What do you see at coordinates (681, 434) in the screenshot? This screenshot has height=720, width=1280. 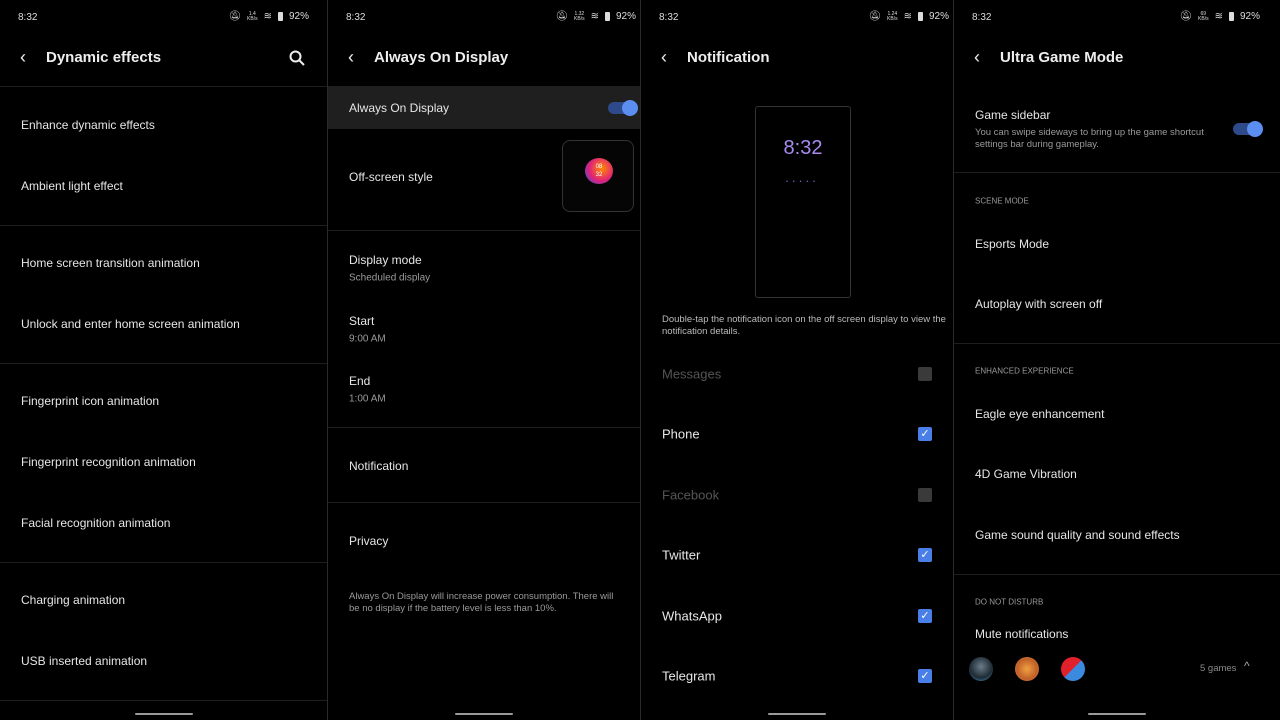 I see `app-phone: Phone` at bounding box center [681, 434].